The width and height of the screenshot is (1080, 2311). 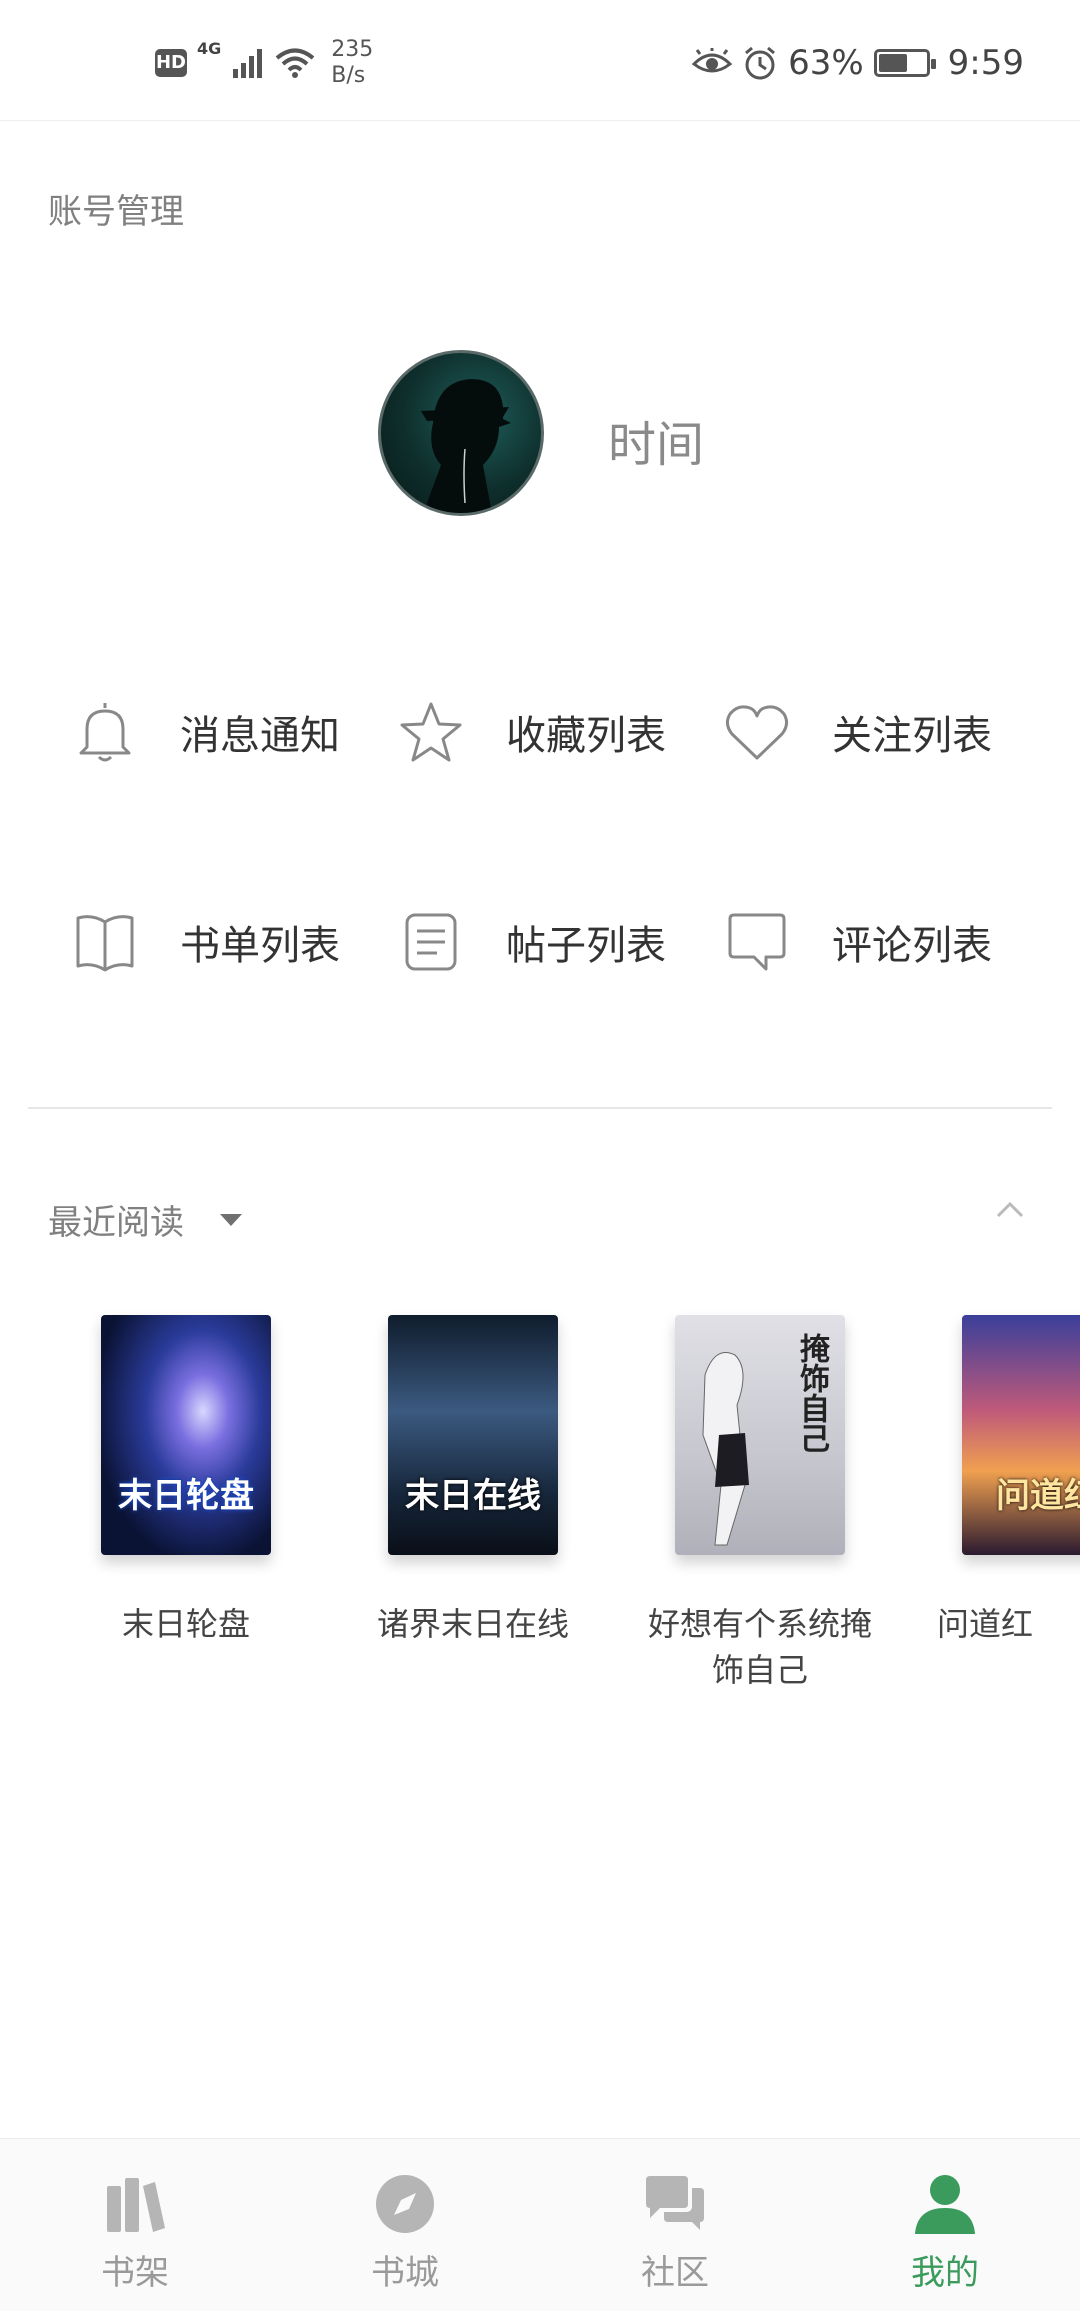 I want to click on menu-item-posts: 帖子列表, so click(x=531, y=942).